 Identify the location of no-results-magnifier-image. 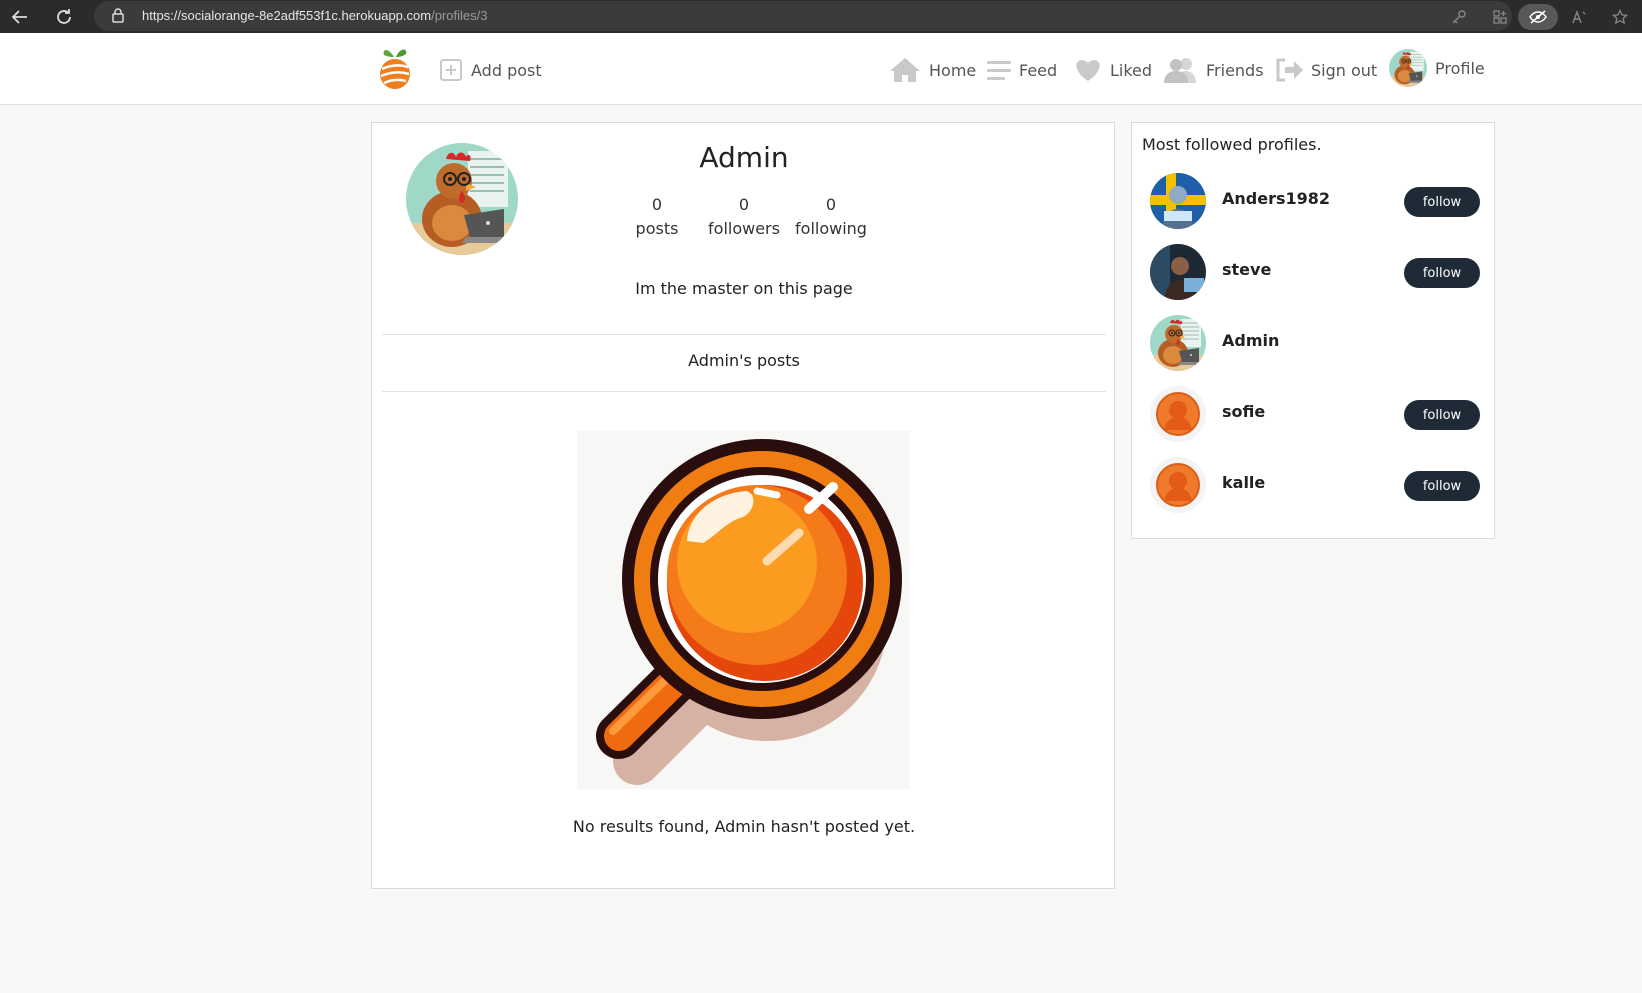
(743, 610).